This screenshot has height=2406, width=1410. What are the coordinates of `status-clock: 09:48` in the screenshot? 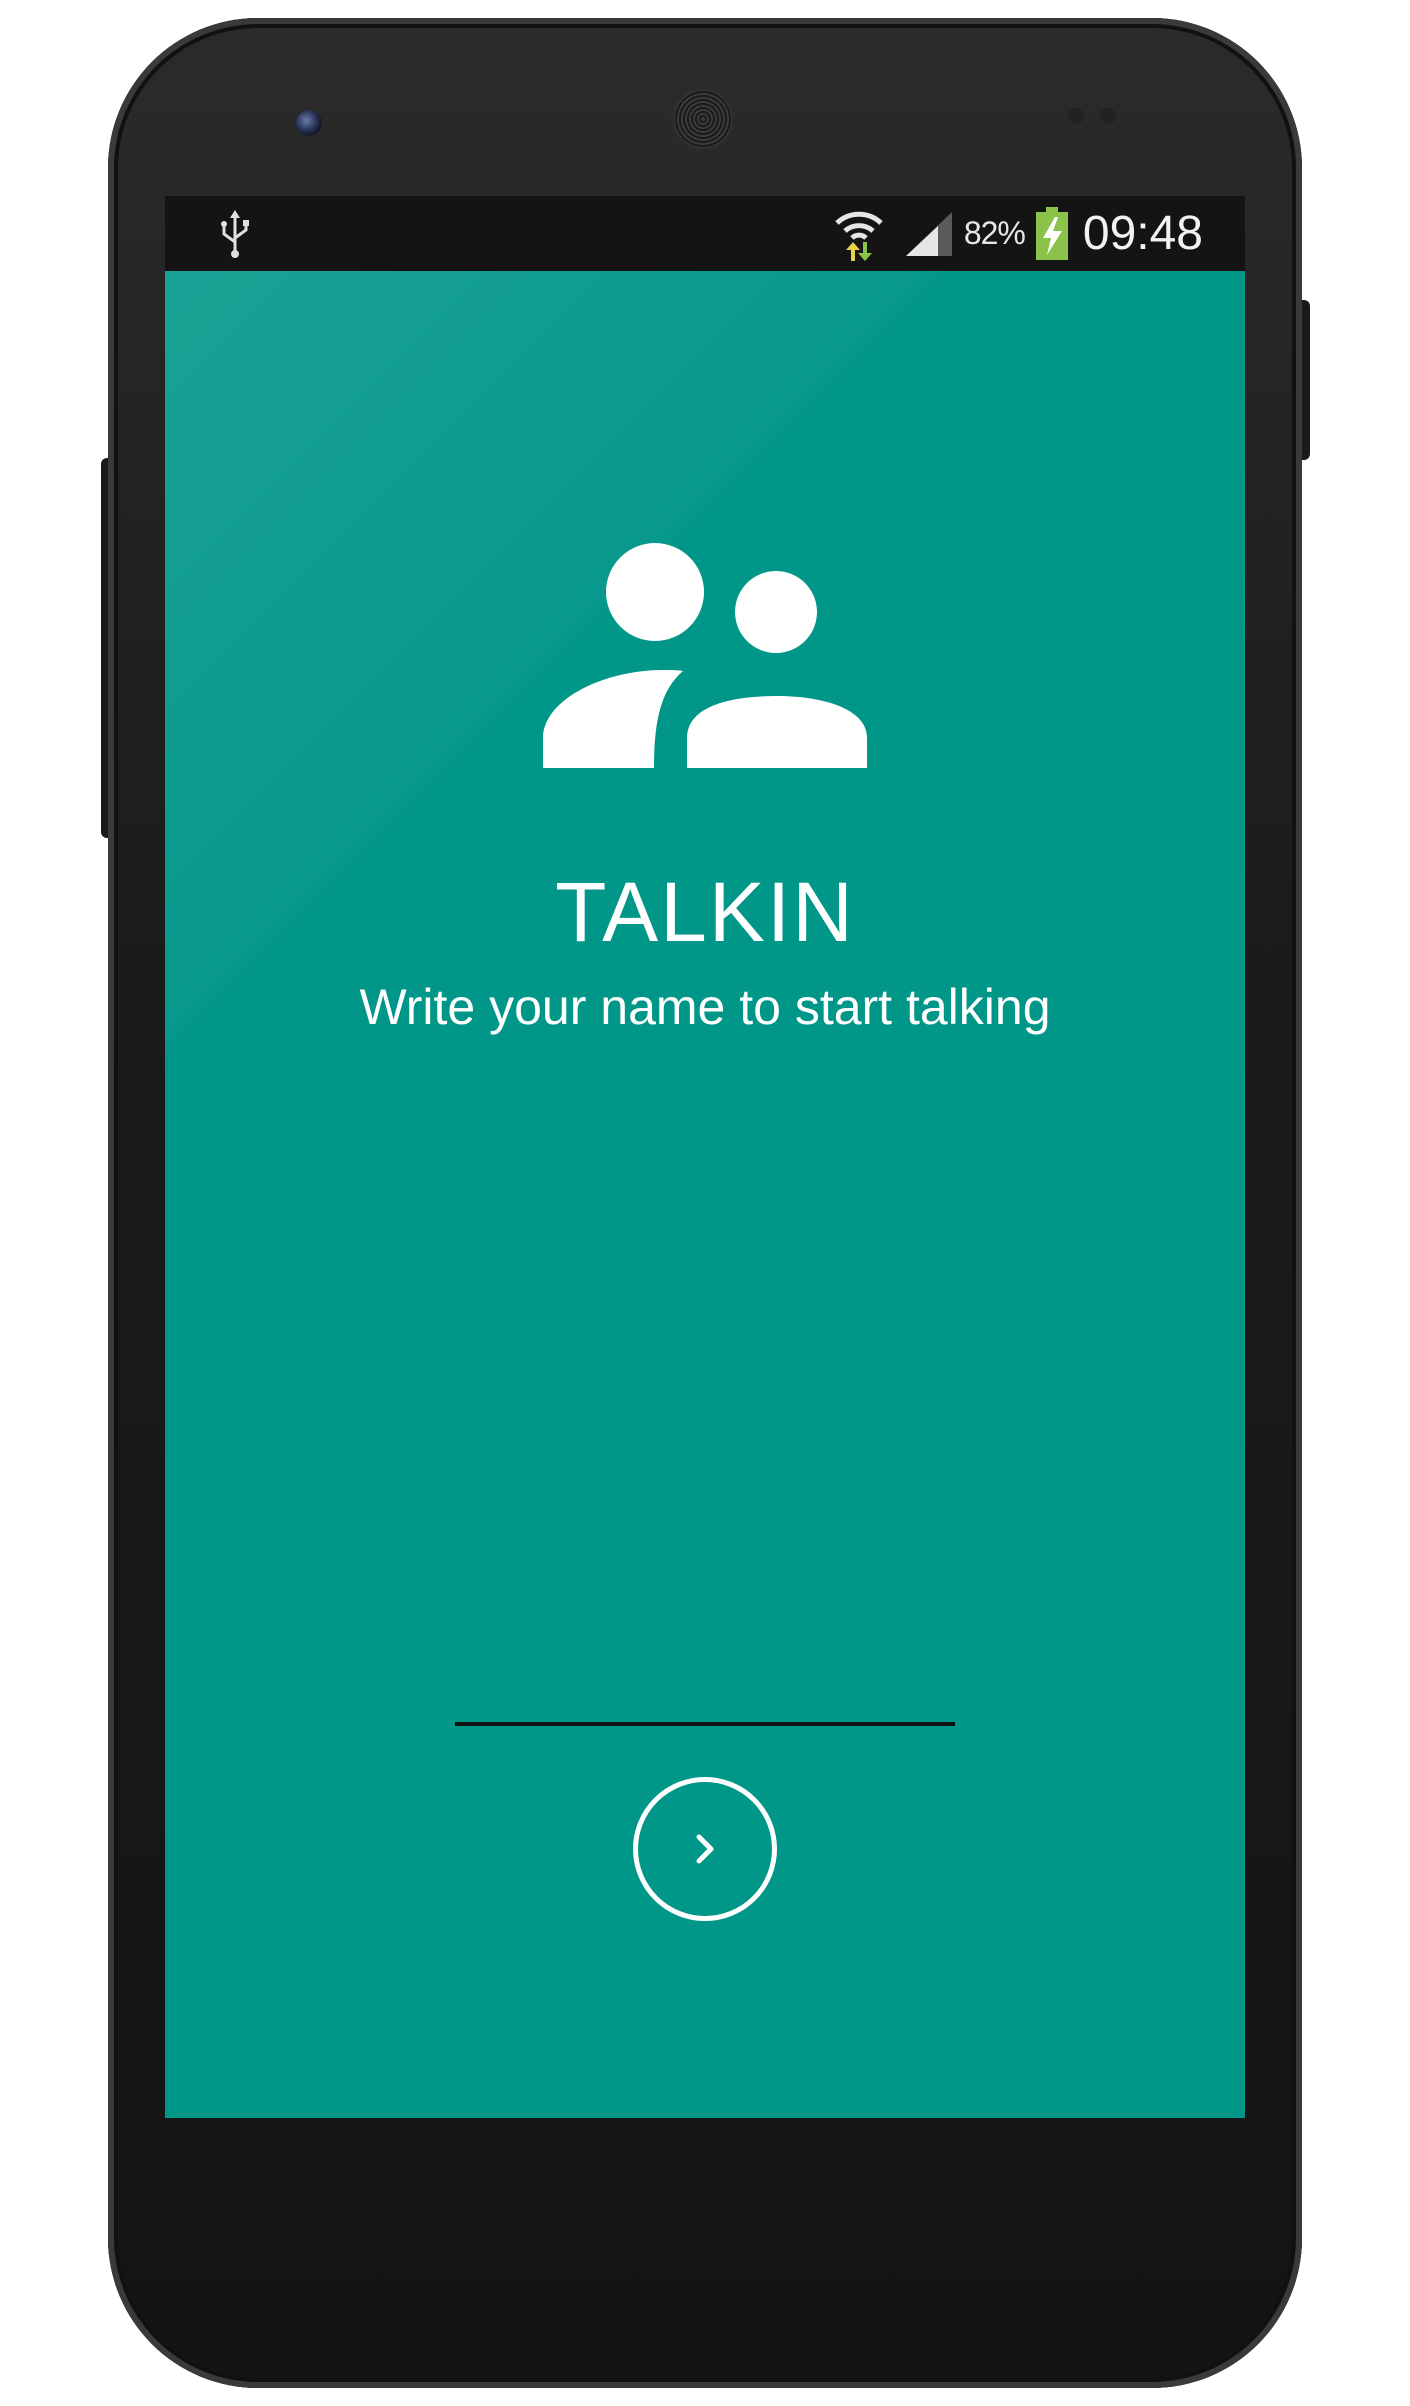 It's located at (1142, 233).